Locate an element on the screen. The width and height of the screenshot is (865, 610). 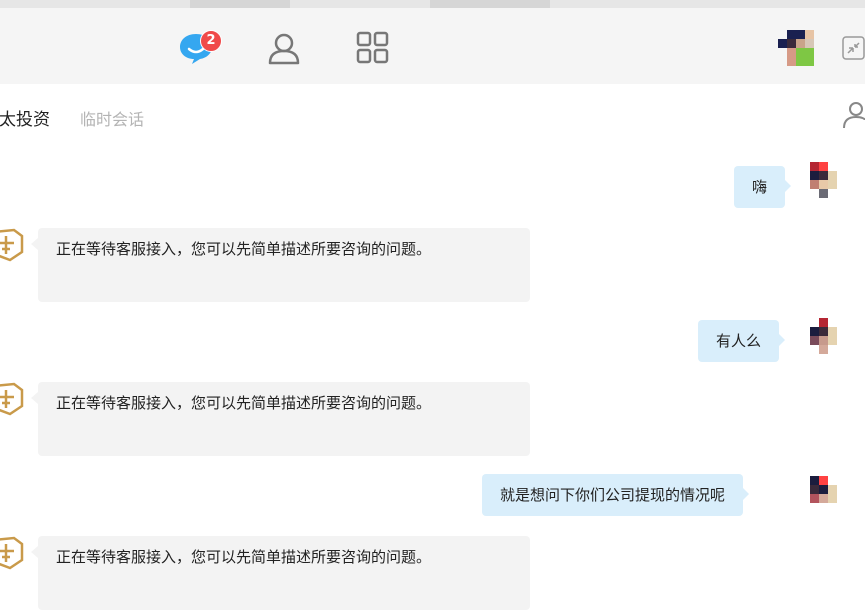
message-bubble-me: 嗨 is located at coordinates (763, 187).